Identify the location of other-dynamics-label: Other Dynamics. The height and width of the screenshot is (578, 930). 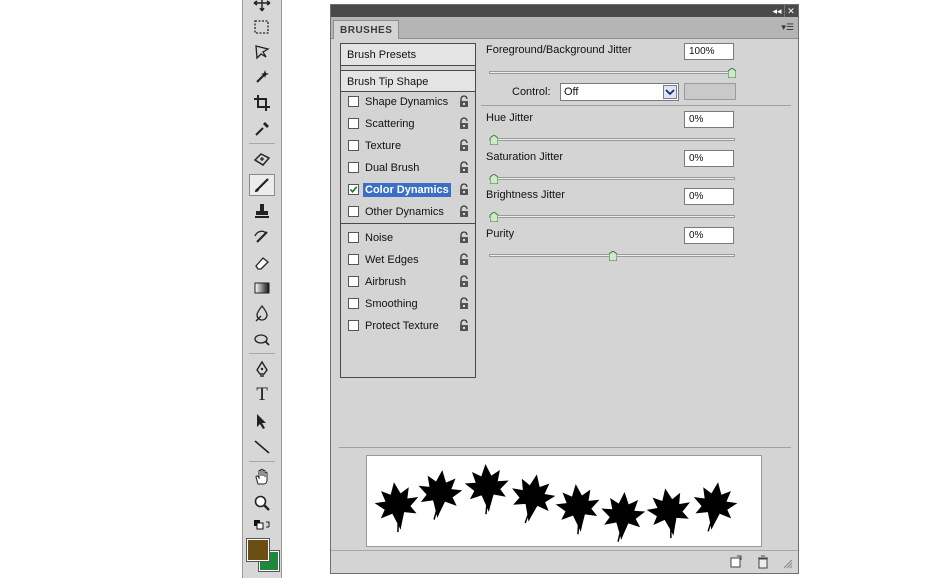
(404, 212).